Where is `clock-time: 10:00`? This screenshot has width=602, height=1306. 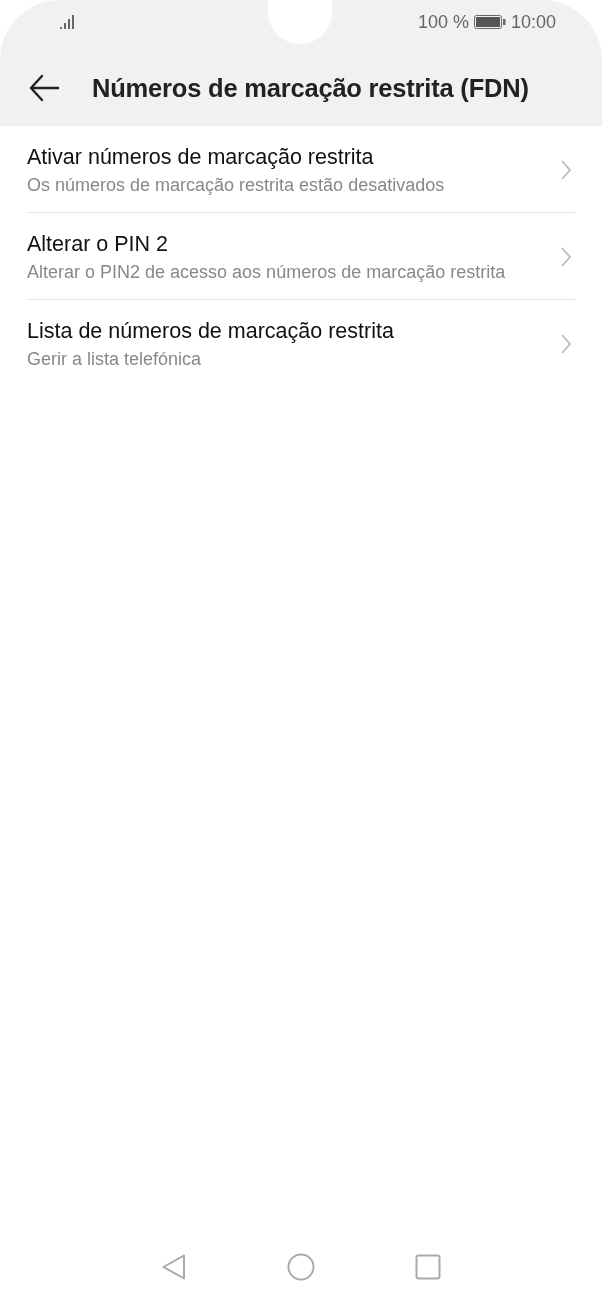 clock-time: 10:00 is located at coordinates (533, 22).